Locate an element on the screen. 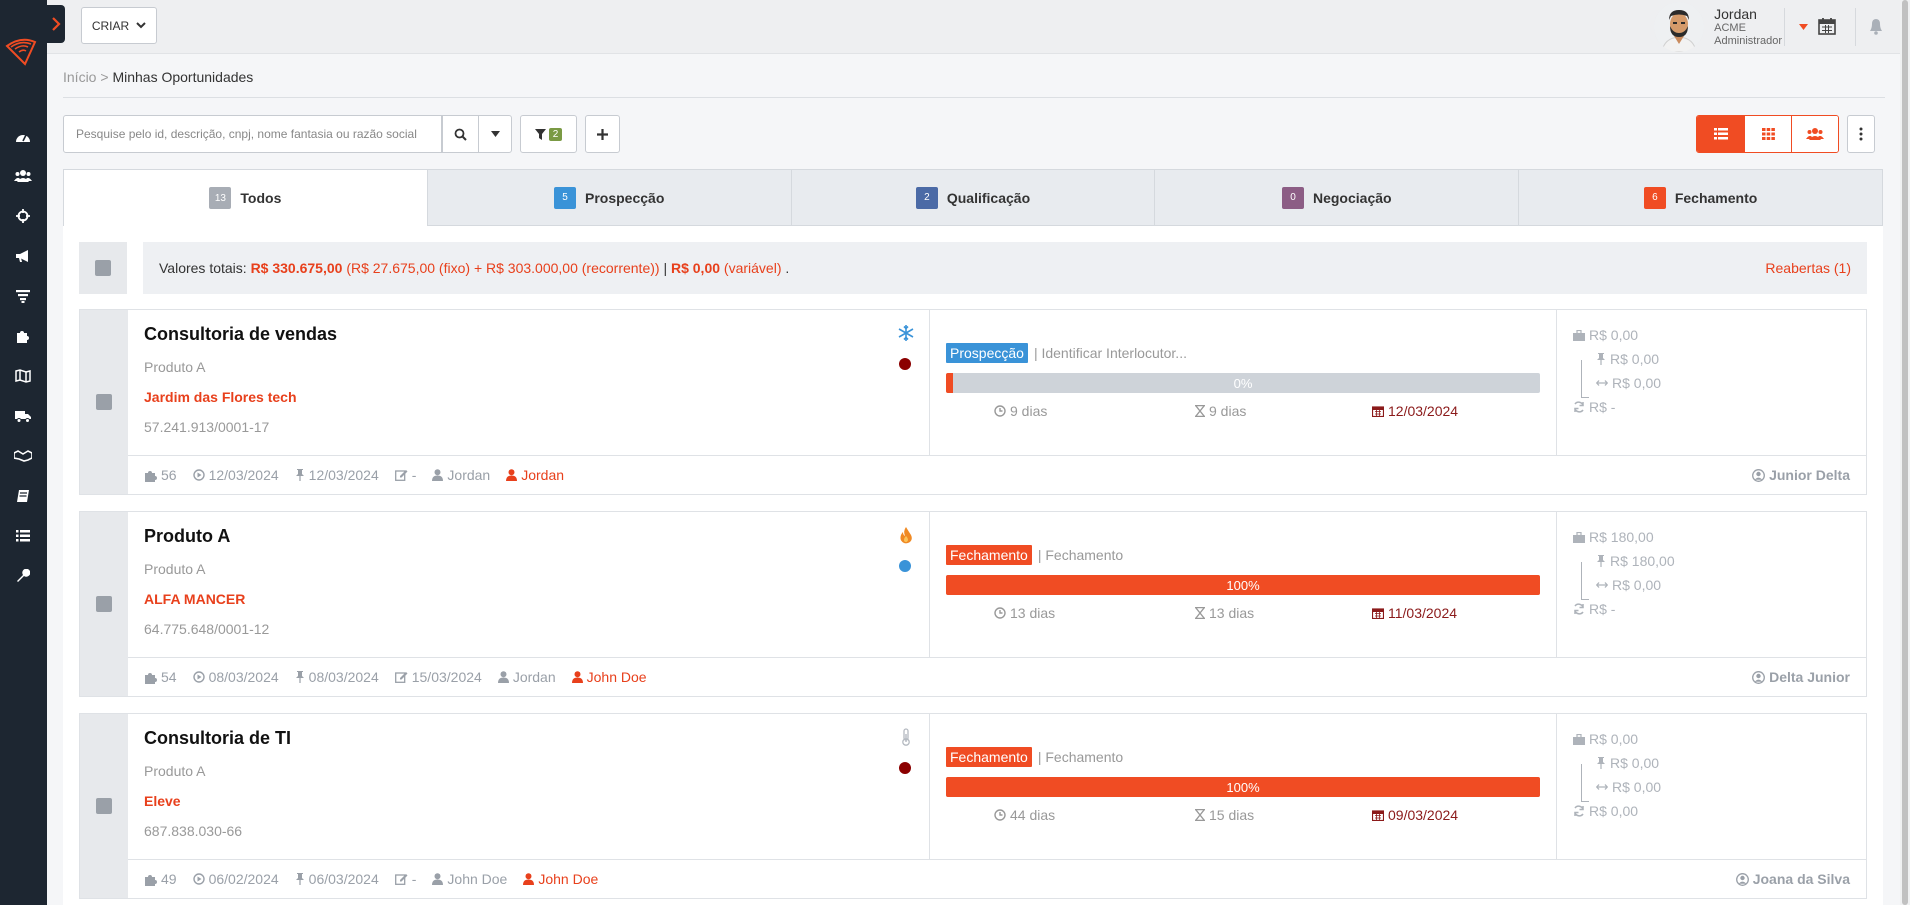  opportunity-values: R$ 0,00 R$ 0,00 R$ 0,00 R$ - is located at coordinates (1711, 383).